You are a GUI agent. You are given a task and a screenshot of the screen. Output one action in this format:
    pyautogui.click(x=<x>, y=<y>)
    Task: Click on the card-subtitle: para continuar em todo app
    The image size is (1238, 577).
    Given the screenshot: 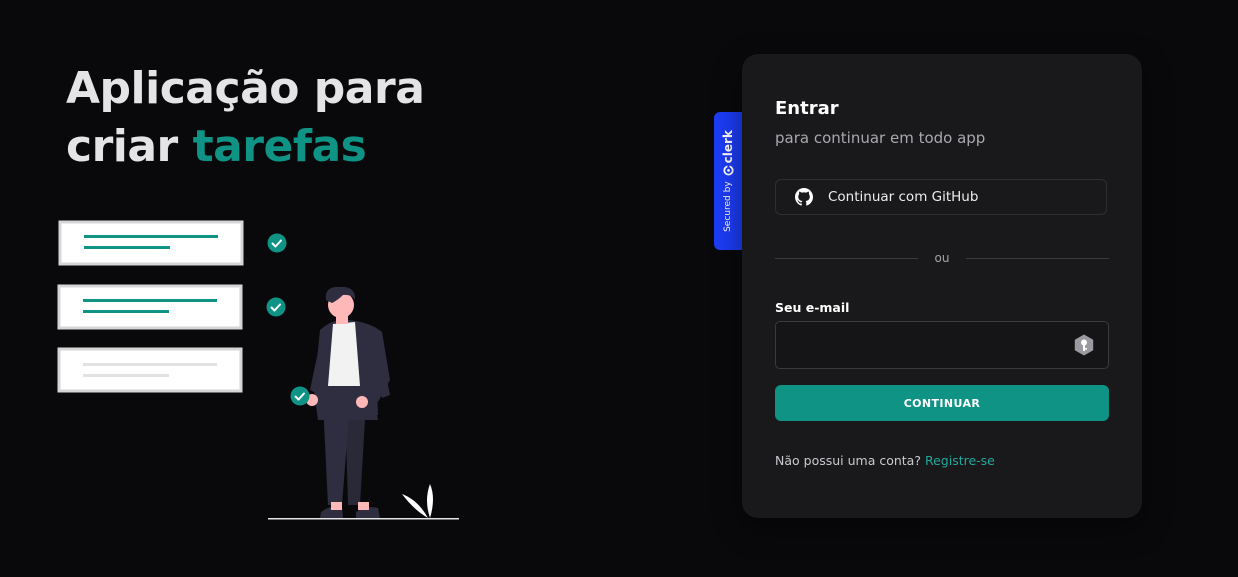 What is the action you would take?
    pyautogui.click(x=880, y=138)
    